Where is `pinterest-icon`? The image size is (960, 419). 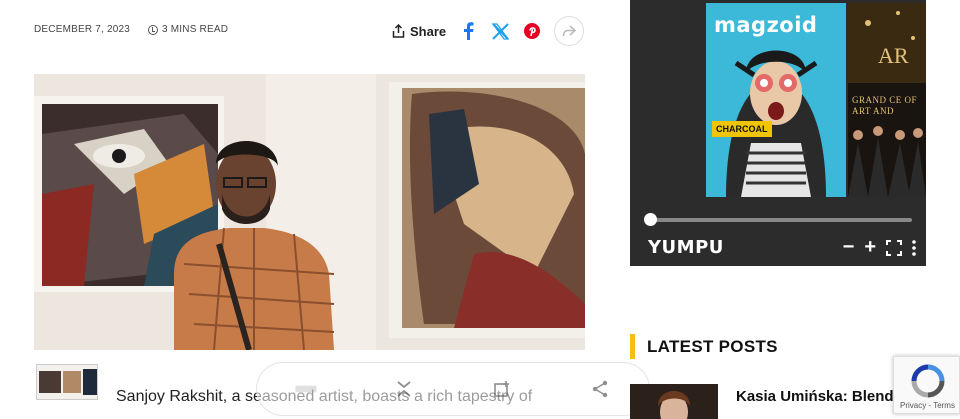 pinterest-icon is located at coordinates (532, 31).